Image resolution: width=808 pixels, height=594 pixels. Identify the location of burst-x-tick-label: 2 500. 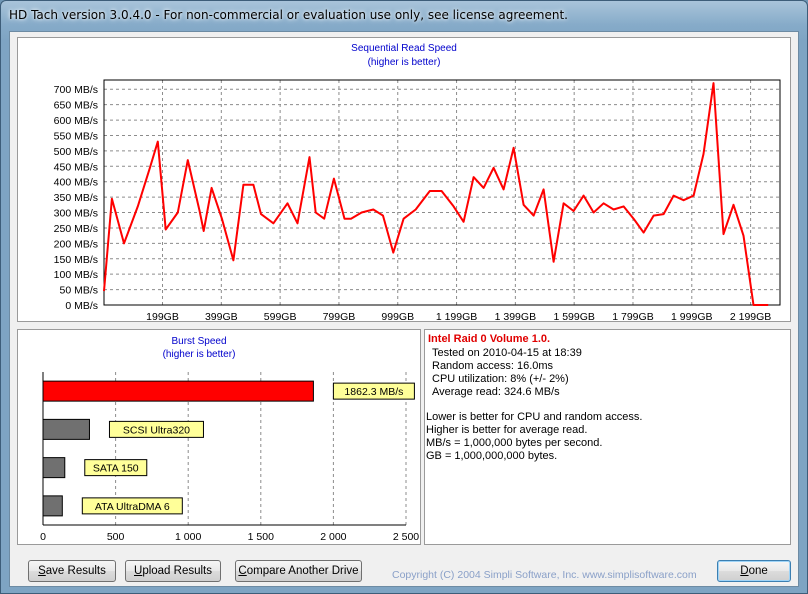
(406, 537).